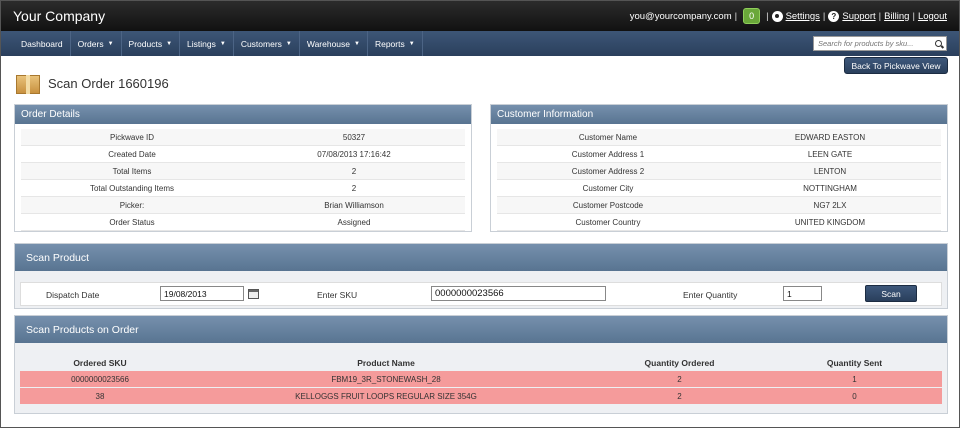 This screenshot has width=960, height=428. I want to click on detail-value: Brian Williamson, so click(354, 205).